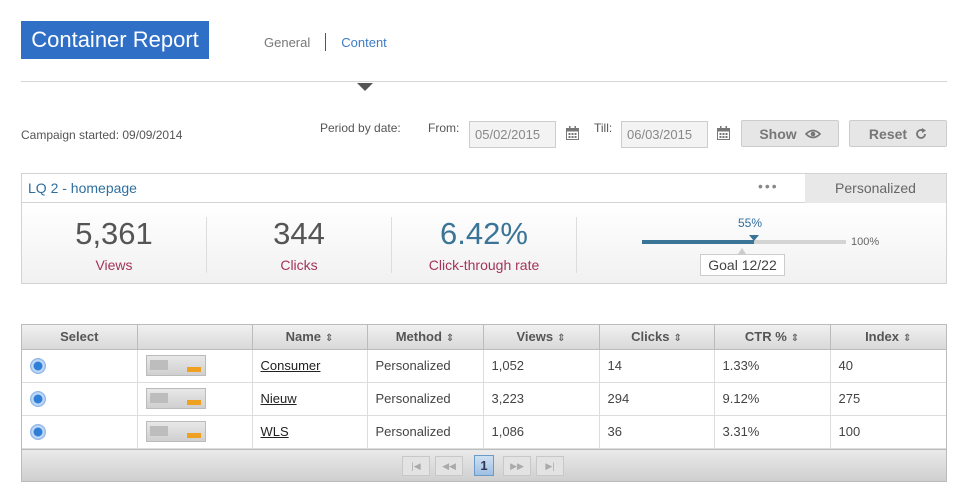 Image resolution: width=971 pixels, height=498 pixels. Describe the element at coordinates (550, 465) in the screenshot. I see `last-page-button: ▶|` at that location.